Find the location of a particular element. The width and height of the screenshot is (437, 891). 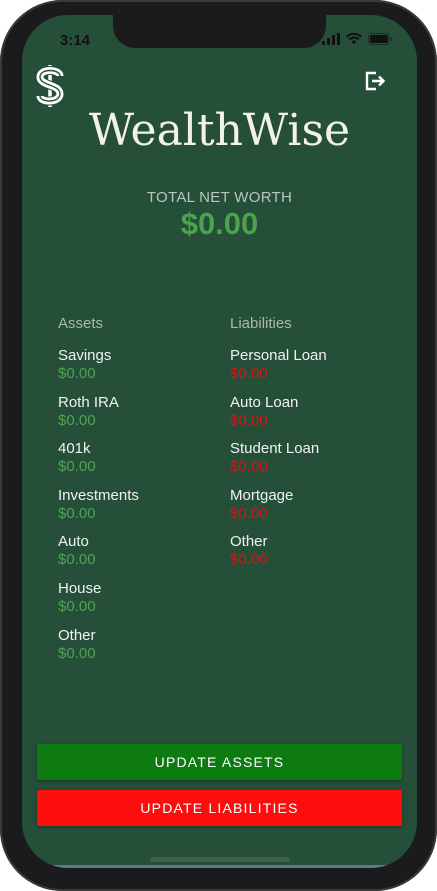

liability-label: Other is located at coordinates (249, 542).